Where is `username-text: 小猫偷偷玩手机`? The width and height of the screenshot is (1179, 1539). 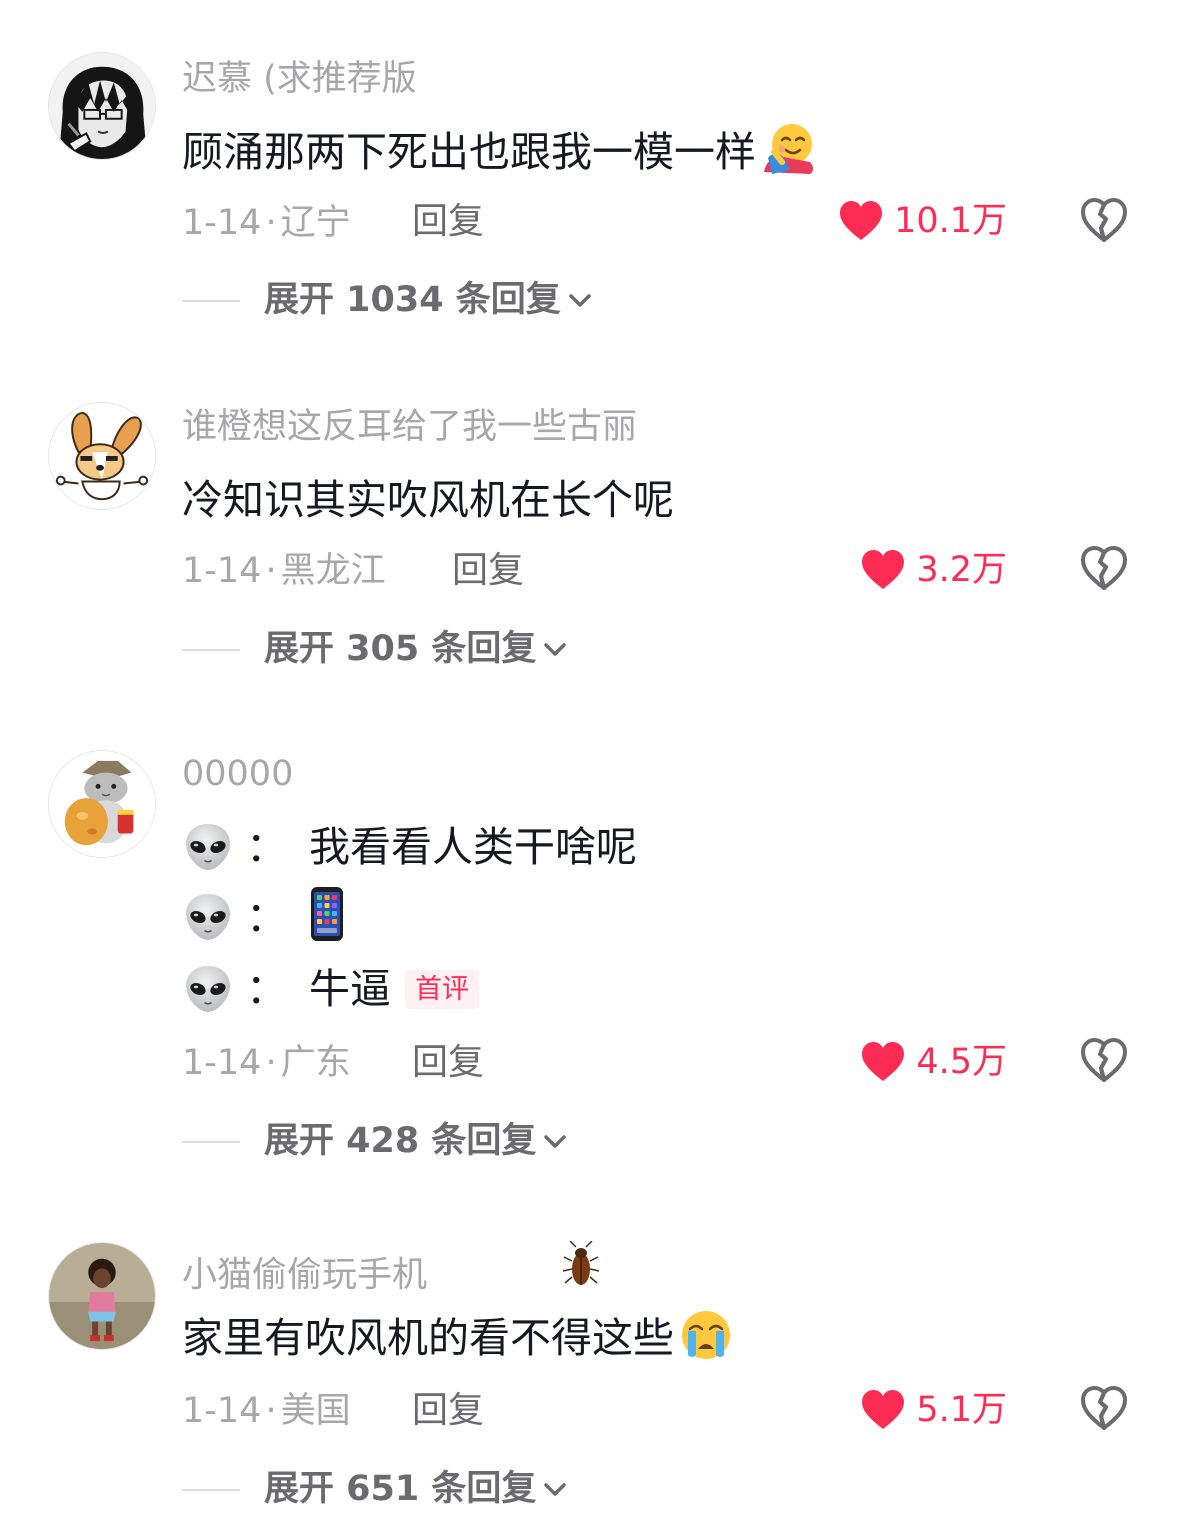 username-text: 小猫偷偷玩手机 is located at coordinates (305, 1275).